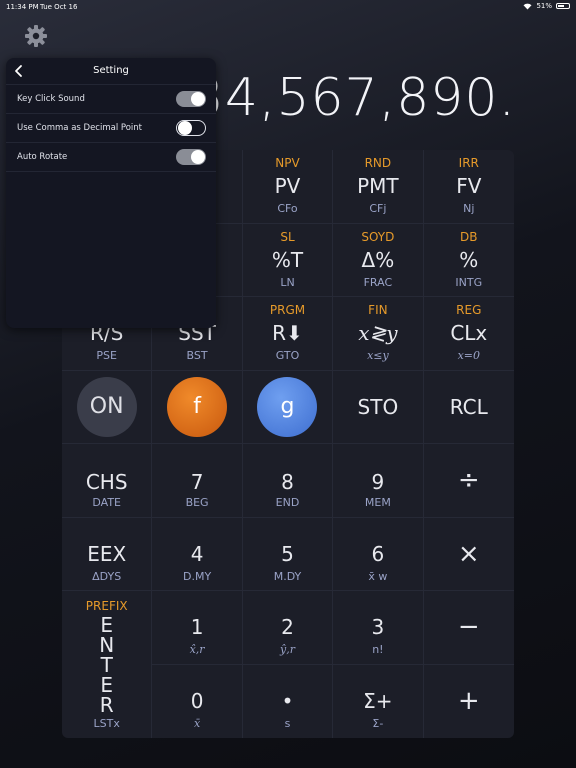 The height and width of the screenshot is (768, 576). What do you see at coordinates (378, 310) in the screenshot?
I see `key-label-top: FIN` at bounding box center [378, 310].